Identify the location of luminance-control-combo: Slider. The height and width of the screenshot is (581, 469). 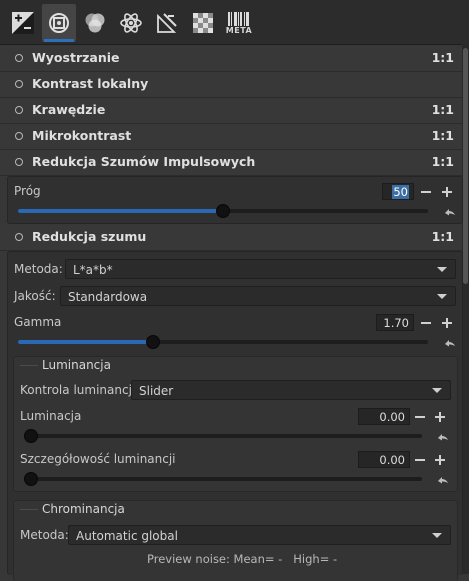
(291, 390).